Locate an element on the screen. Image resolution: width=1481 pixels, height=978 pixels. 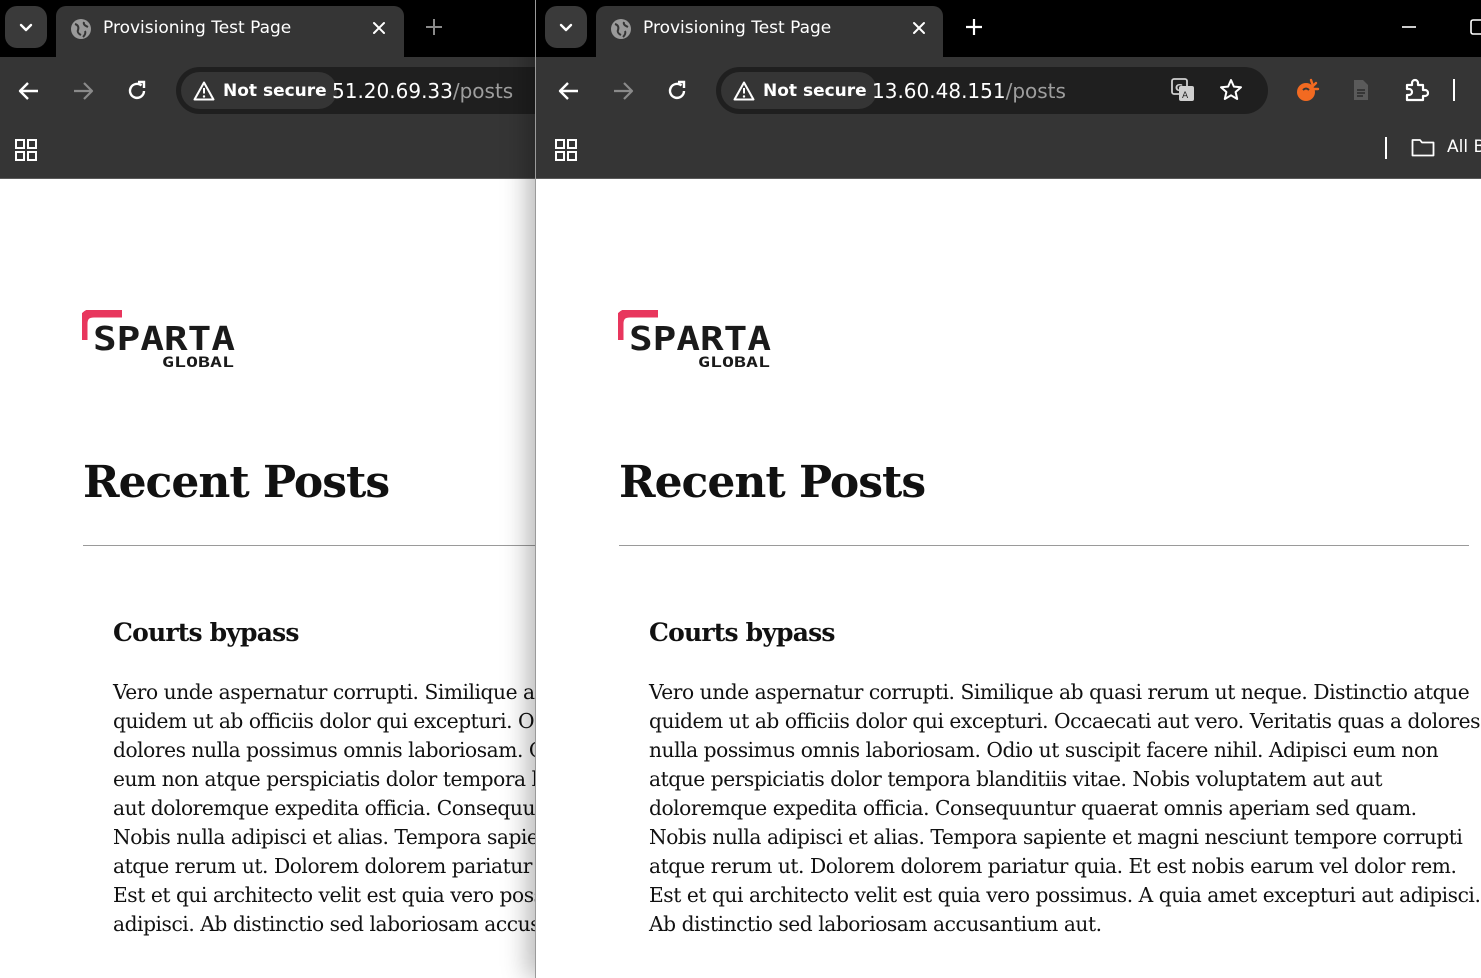
toolbar-separator is located at coordinates (1454, 90).